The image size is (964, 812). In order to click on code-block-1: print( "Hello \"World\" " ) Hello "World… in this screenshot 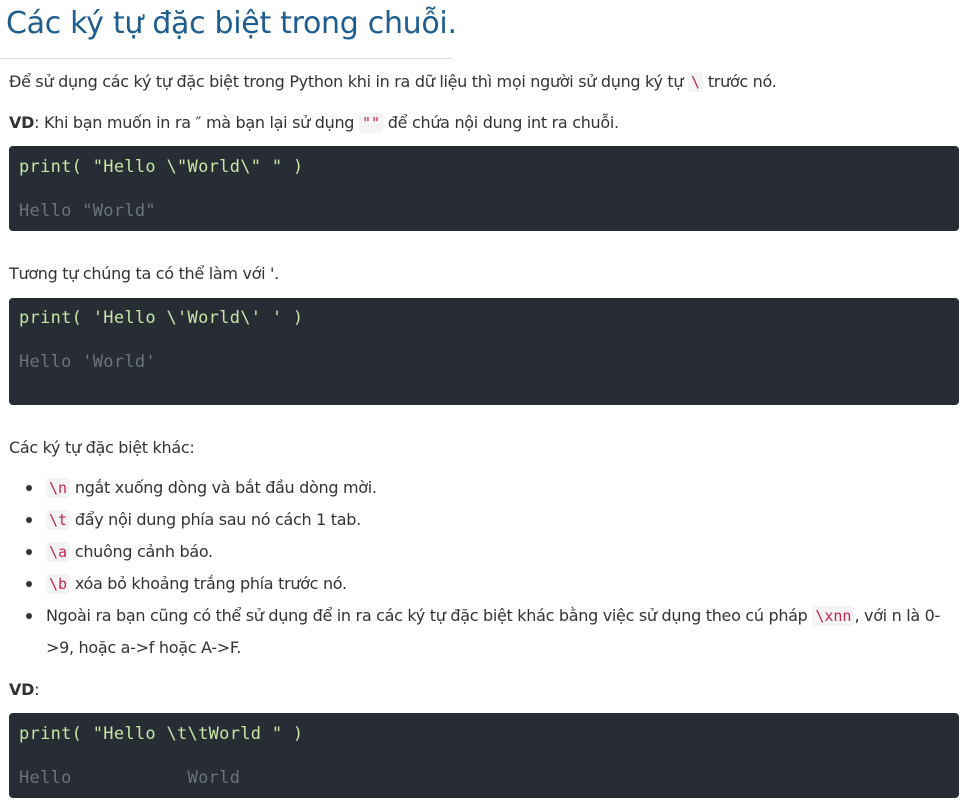, I will do `click(484, 188)`.